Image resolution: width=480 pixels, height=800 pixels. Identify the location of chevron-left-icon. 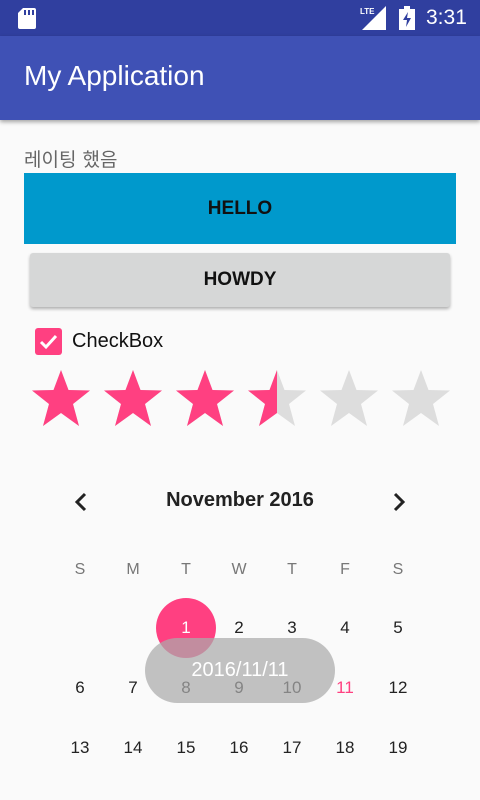
(81, 502).